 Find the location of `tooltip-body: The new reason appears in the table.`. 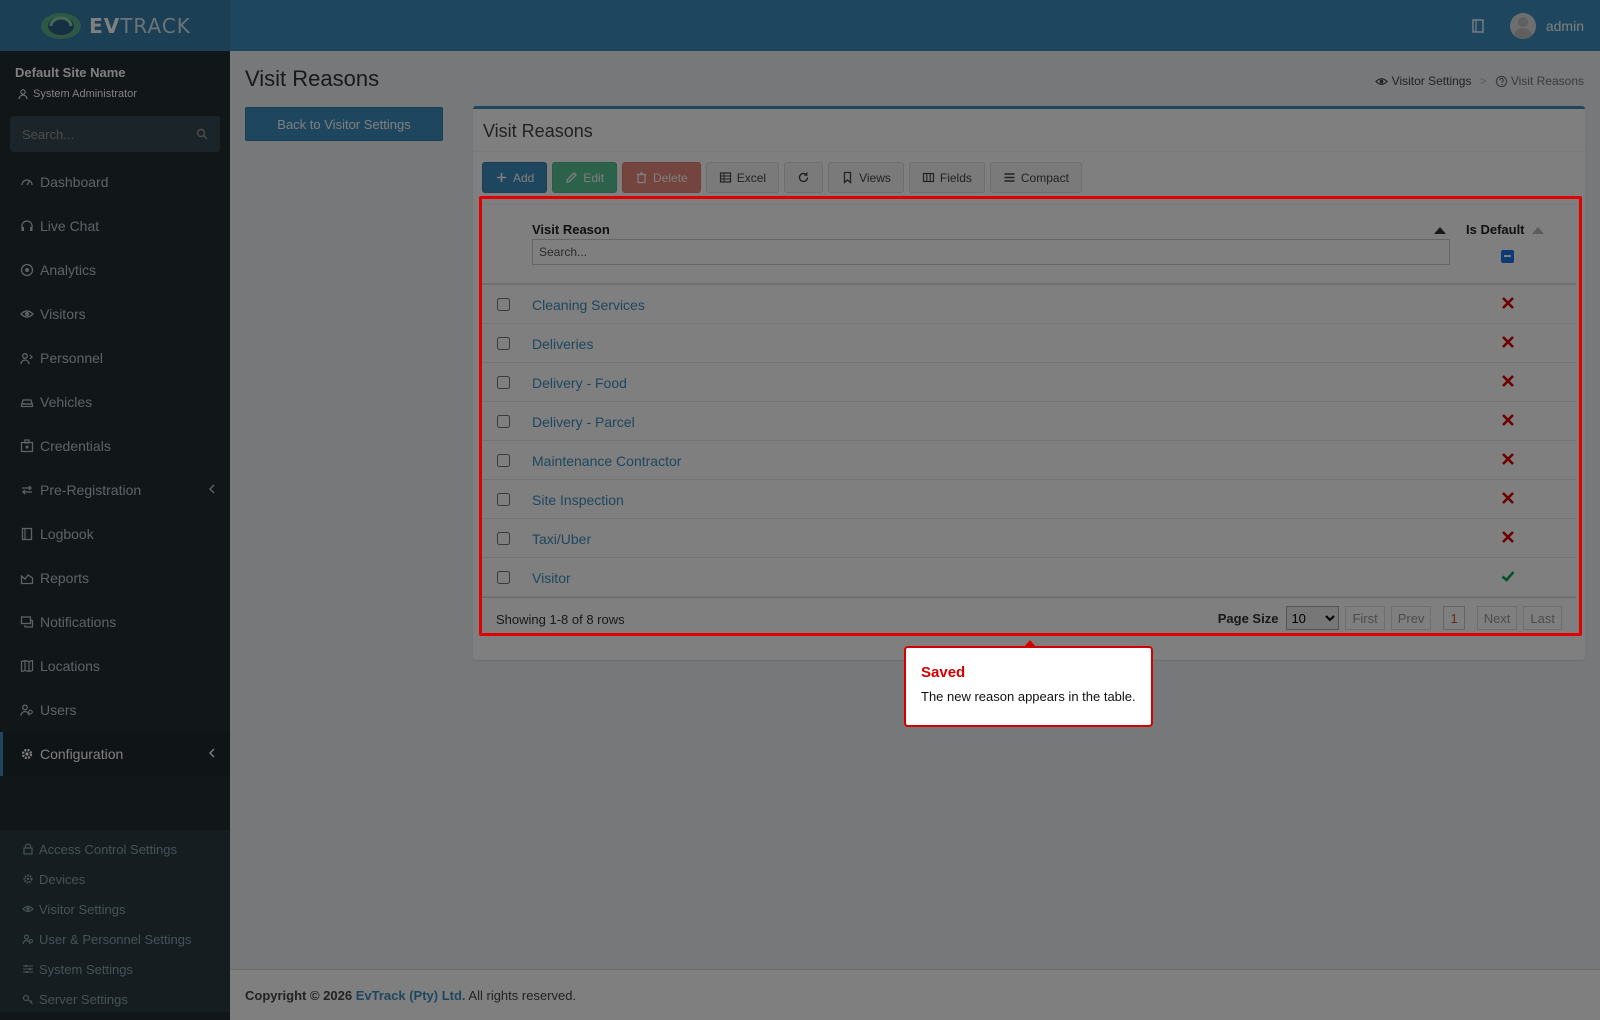

tooltip-body: The new reason appears in the table. is located at coordinates (1028, 696).